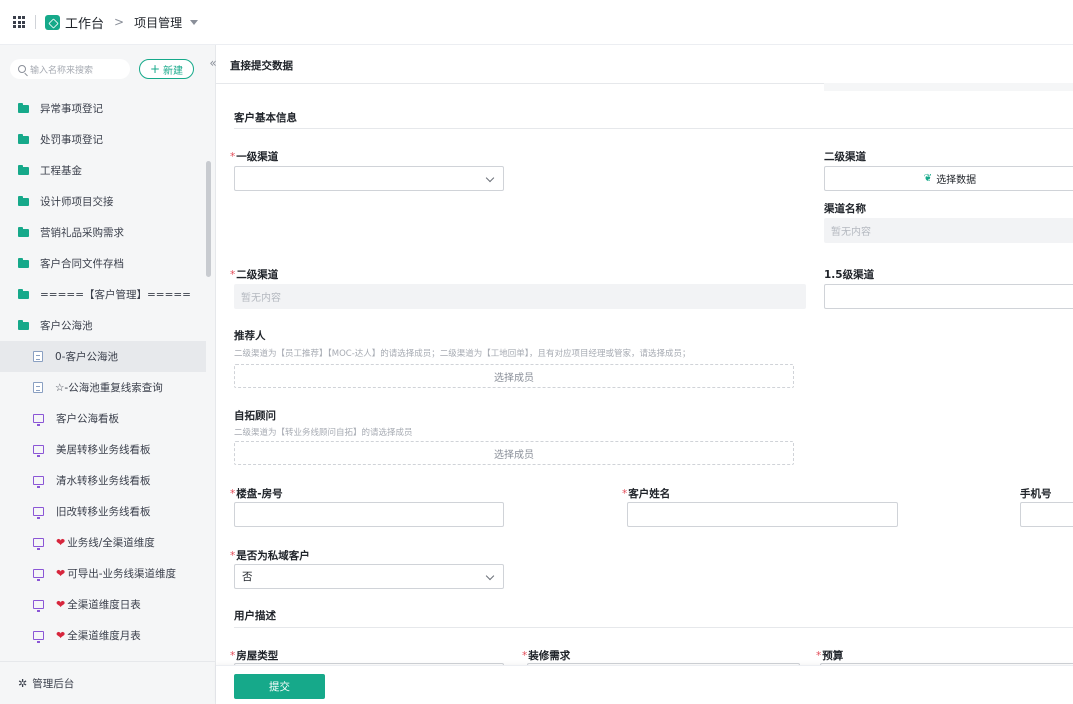 Image resolution: width=1073 pixels, height=704 pixels. Describe the element at coordinates (208, 219) in the screenshot. I see `sidebar-scrollbar` at that location.